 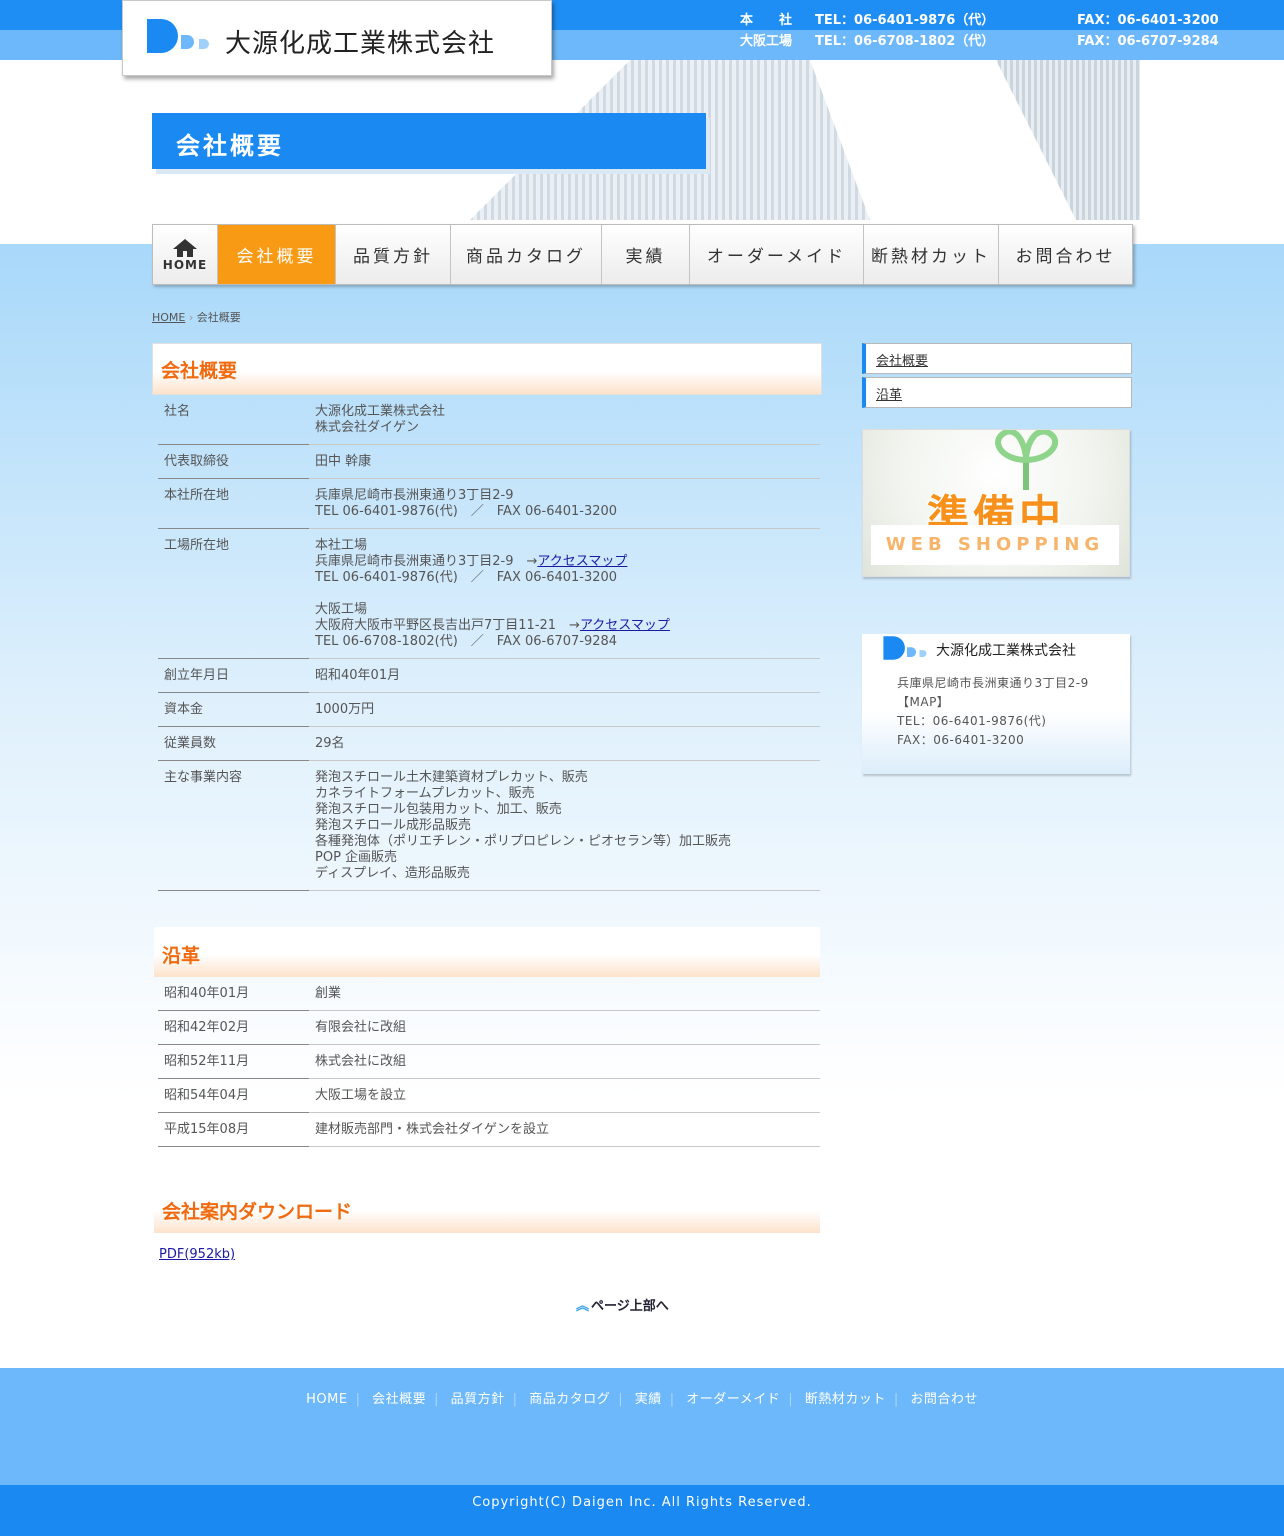 I want to click on contact-row-osaka-factory: 大阪工場 TEL：06-6708-1802（代） FAX：06-6707-9284, so click(x=979, y=41).